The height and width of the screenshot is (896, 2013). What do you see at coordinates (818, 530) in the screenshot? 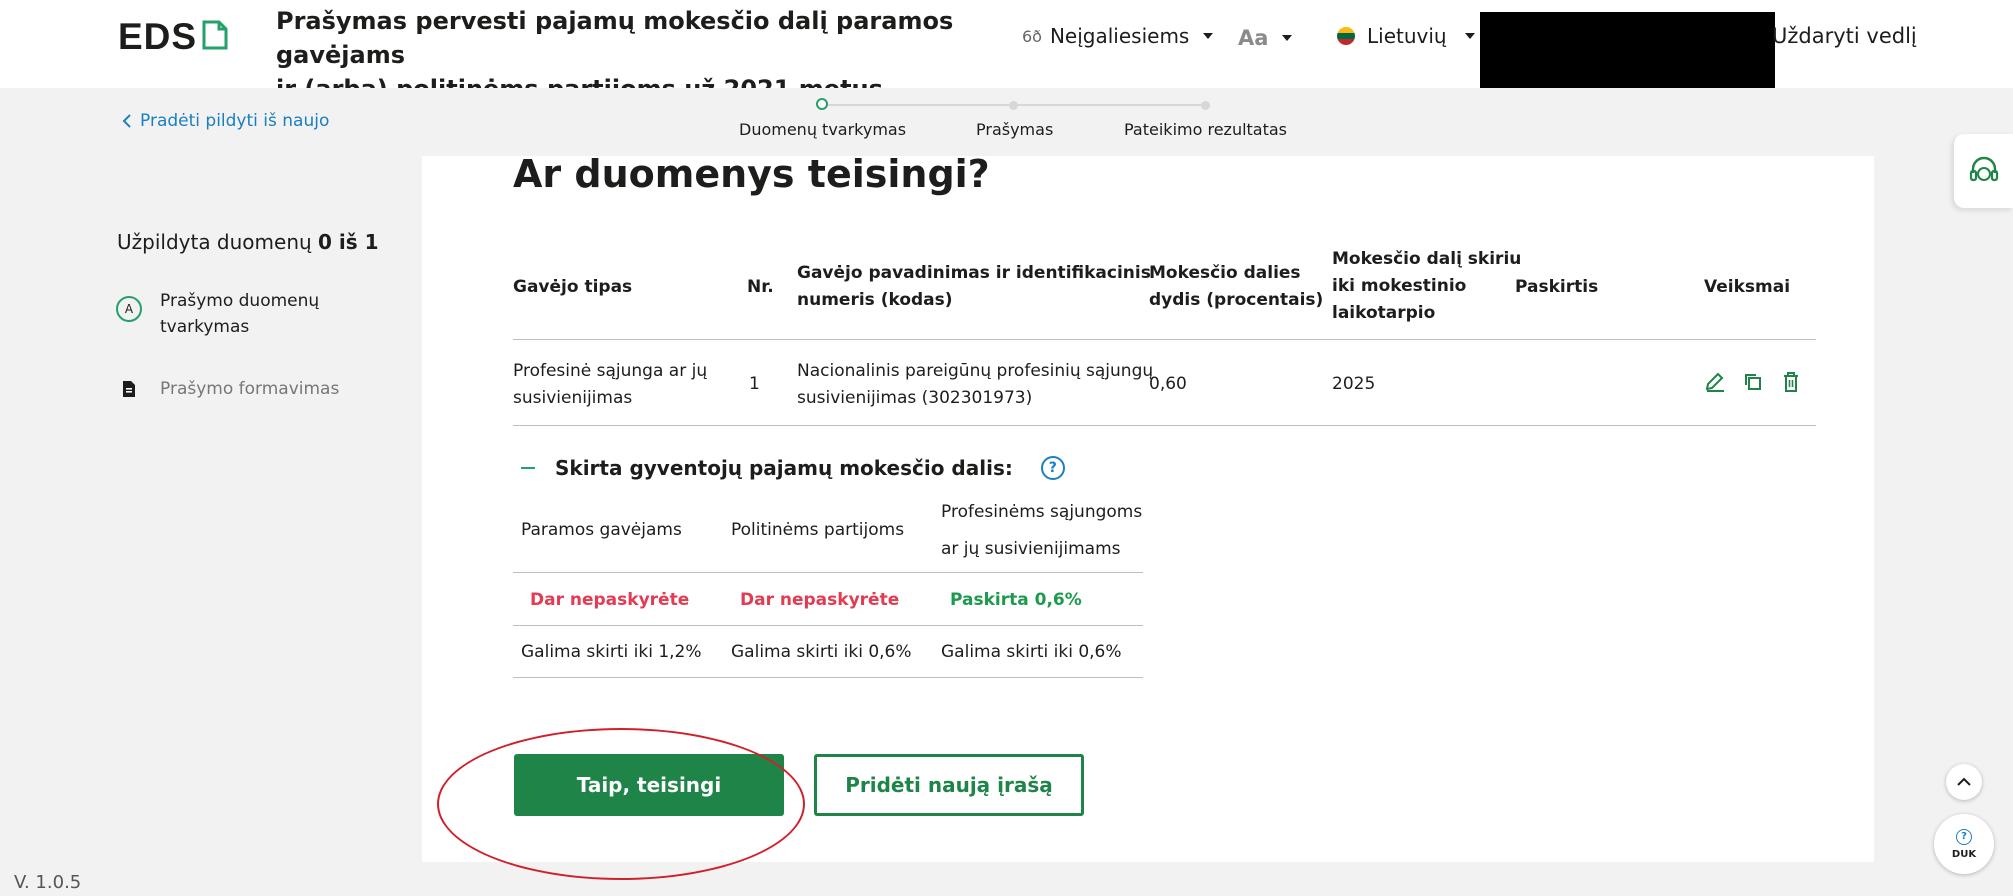
I see `summary-col-parties: Politinėms partijoms` at bounding box center [818, 530].